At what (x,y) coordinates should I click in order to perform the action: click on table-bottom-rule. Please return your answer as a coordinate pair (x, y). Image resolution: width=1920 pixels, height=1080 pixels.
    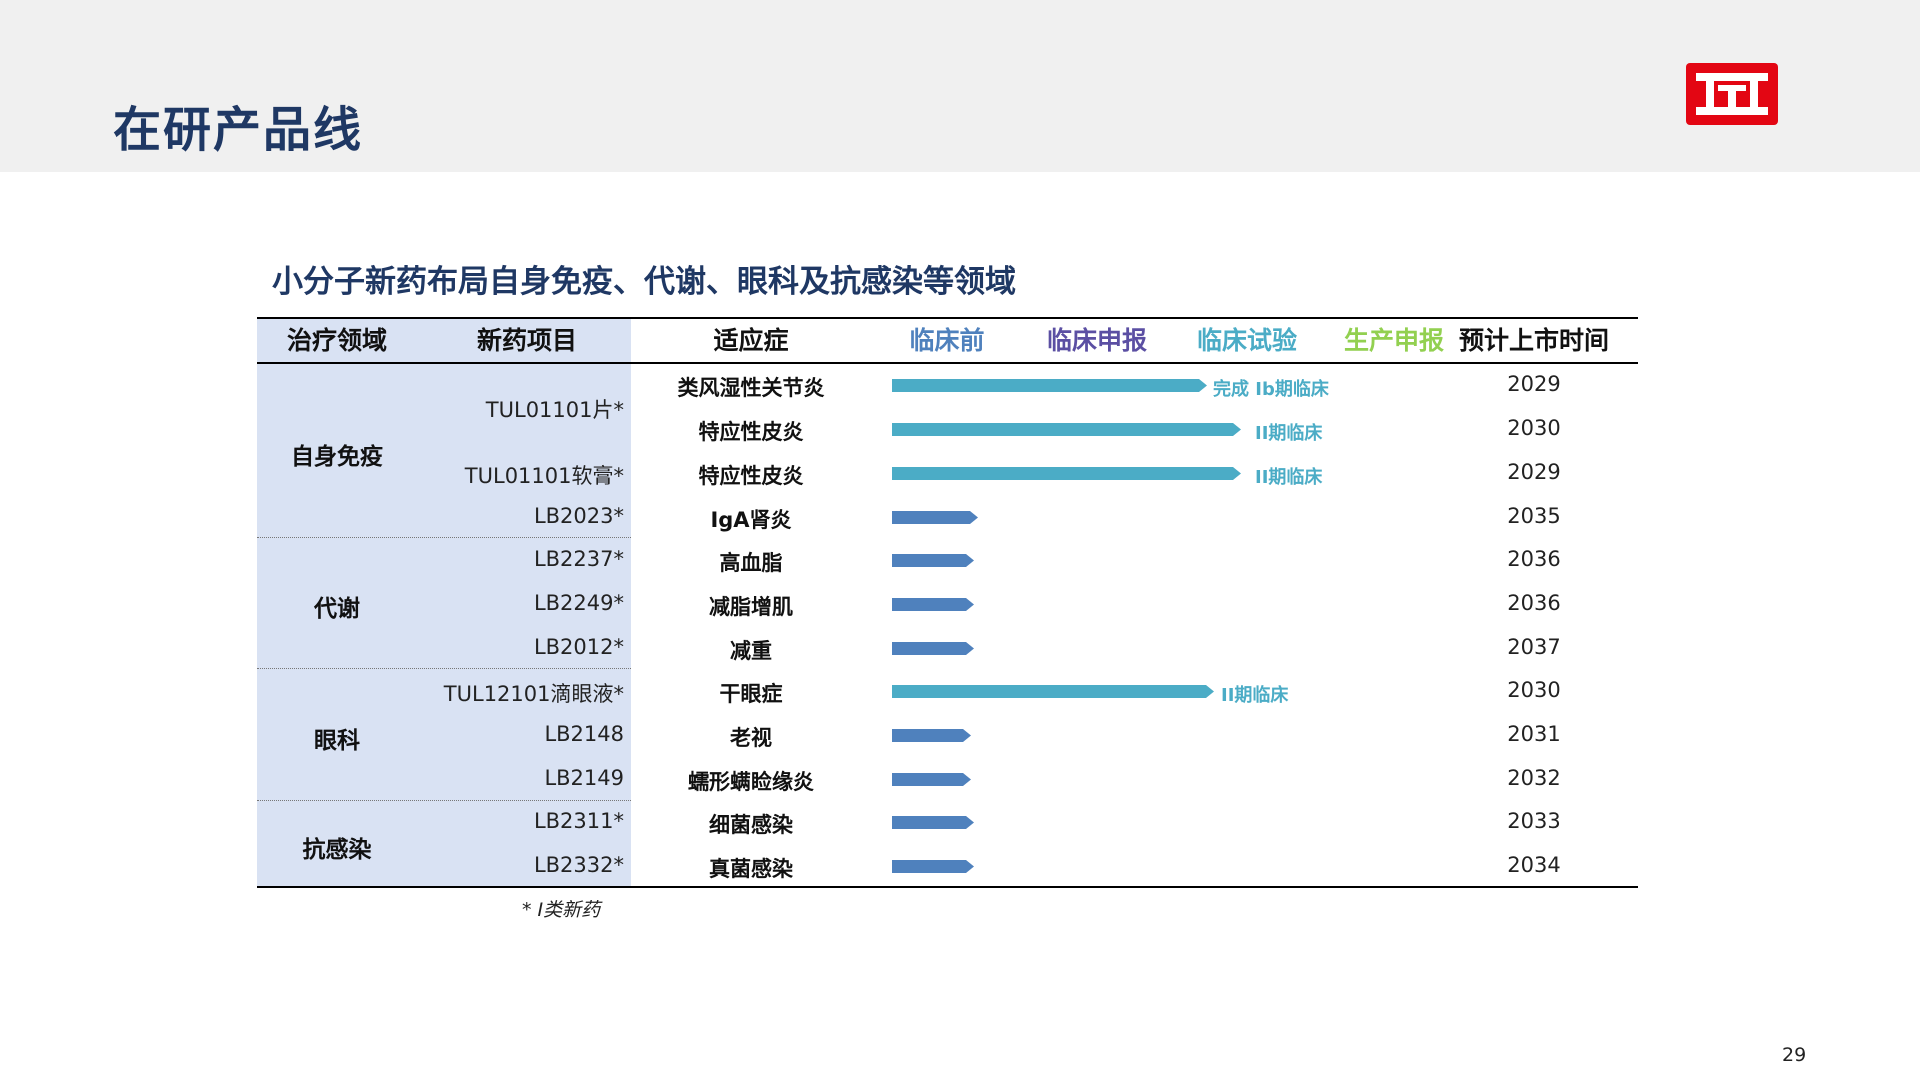
    Looking at the image, I should click on (947, 887).